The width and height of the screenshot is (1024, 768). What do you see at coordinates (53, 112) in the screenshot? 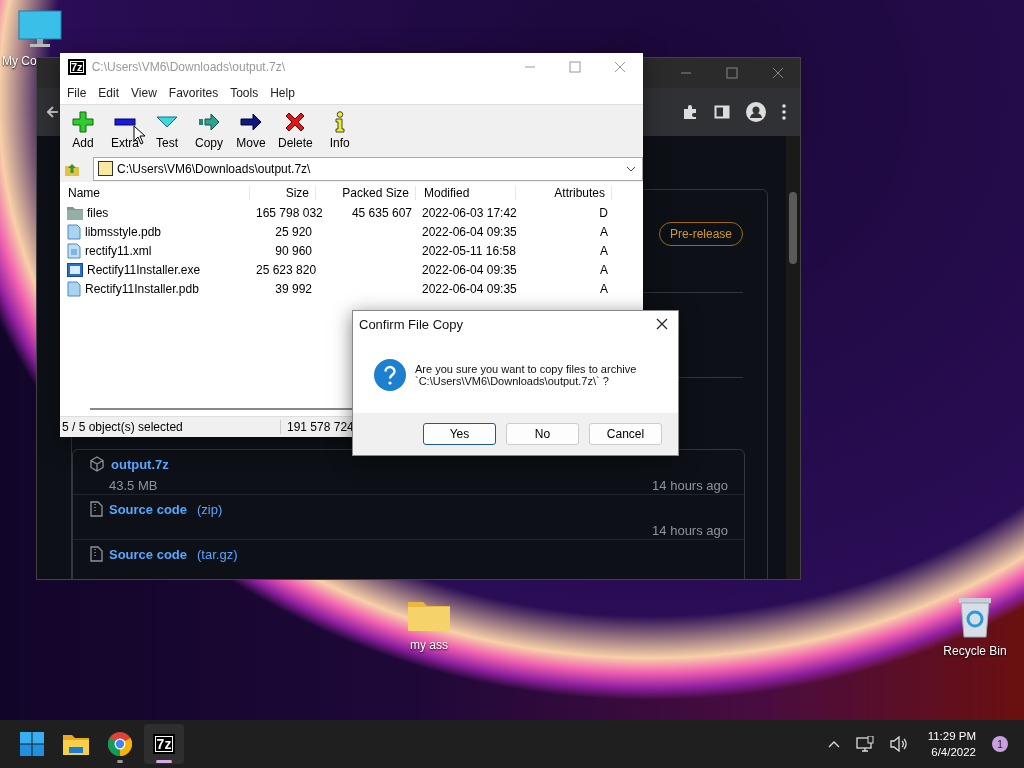
I see `back-arrow-icon` at bounding box center [53, 112].